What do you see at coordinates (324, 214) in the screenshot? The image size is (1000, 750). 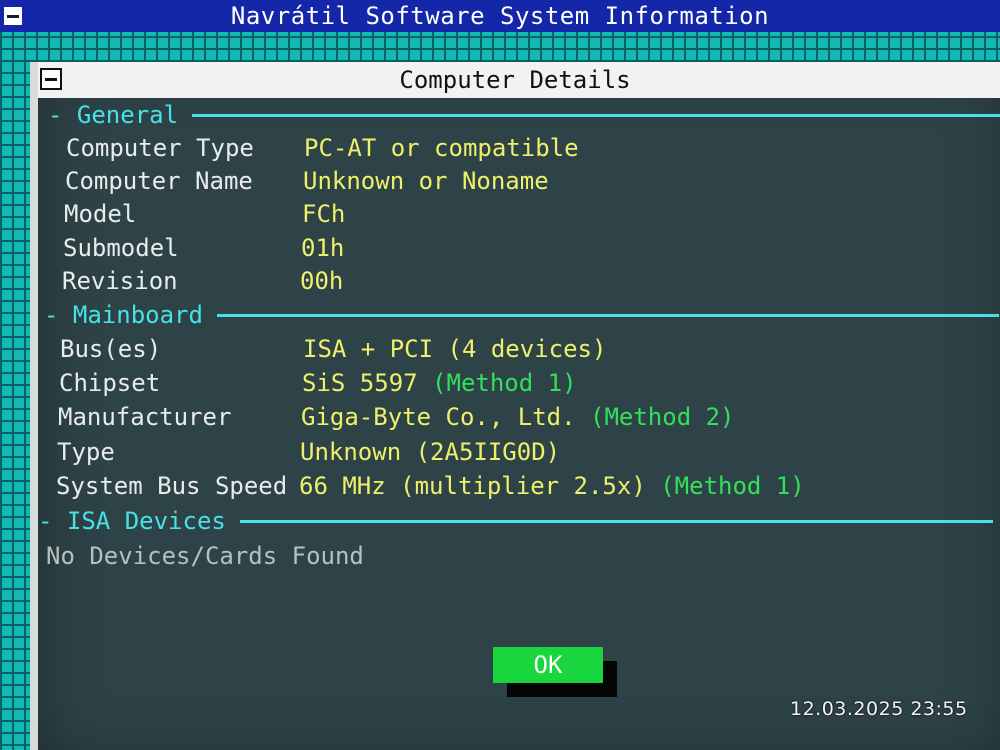 I see `row-value: FCh` at bounding box center [324, 214].